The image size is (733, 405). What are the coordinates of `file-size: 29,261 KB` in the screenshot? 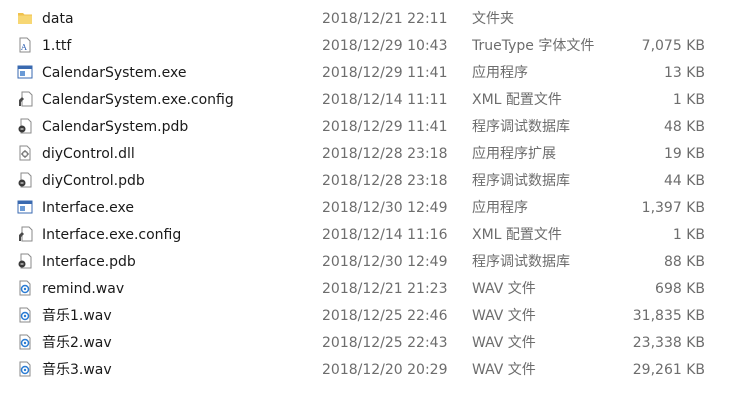 It's located at (668, 370).